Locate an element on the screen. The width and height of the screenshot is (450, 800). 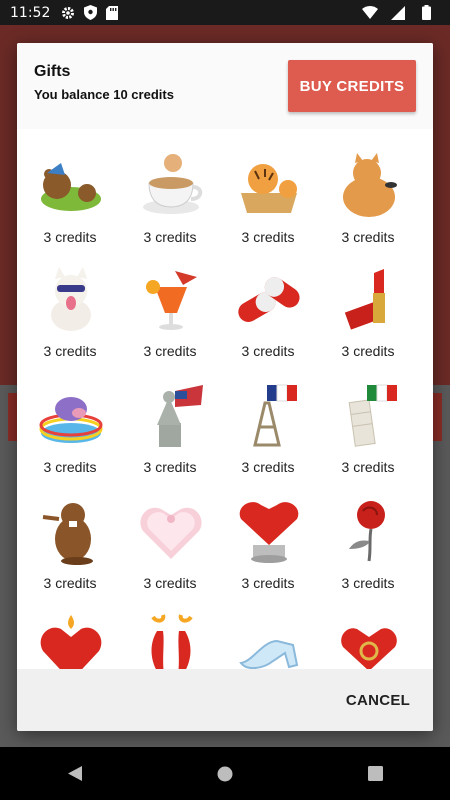
gift-item-tiger-basket: 3 credits is located at coordinates (268, 207).